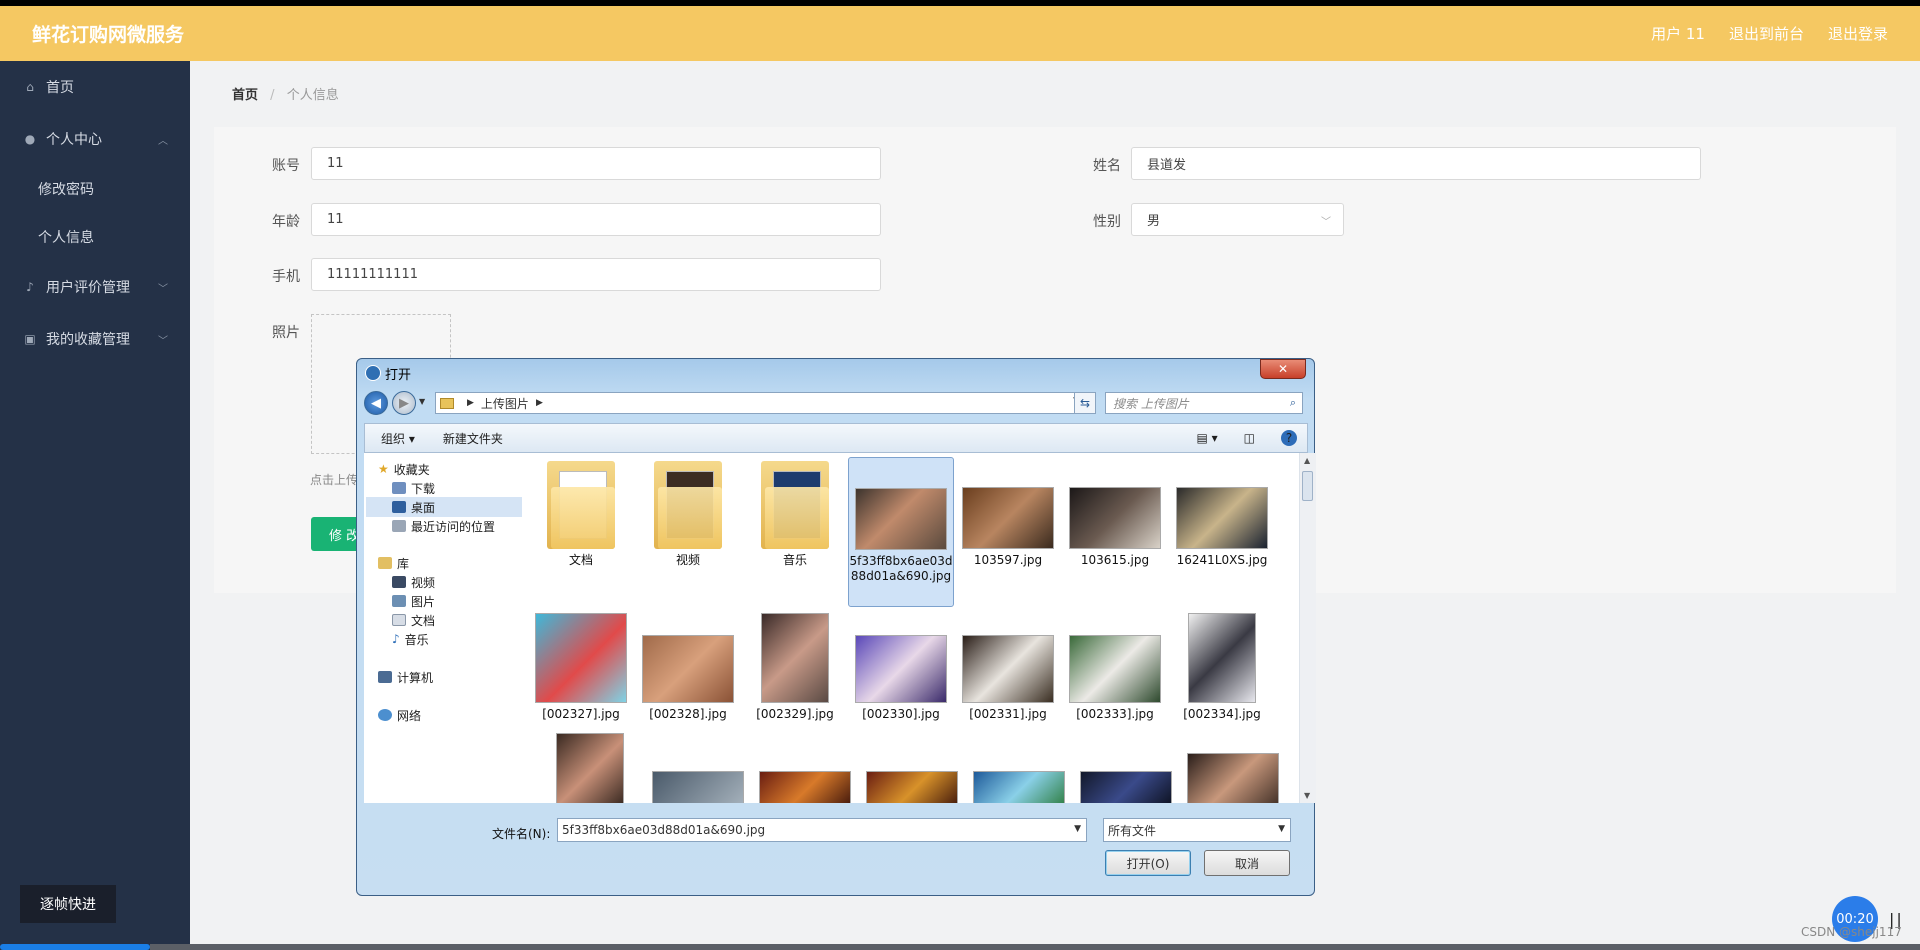  I want to click on sidebar-item-personal-center: ● 个人中心 ︿, so click(95, 139).